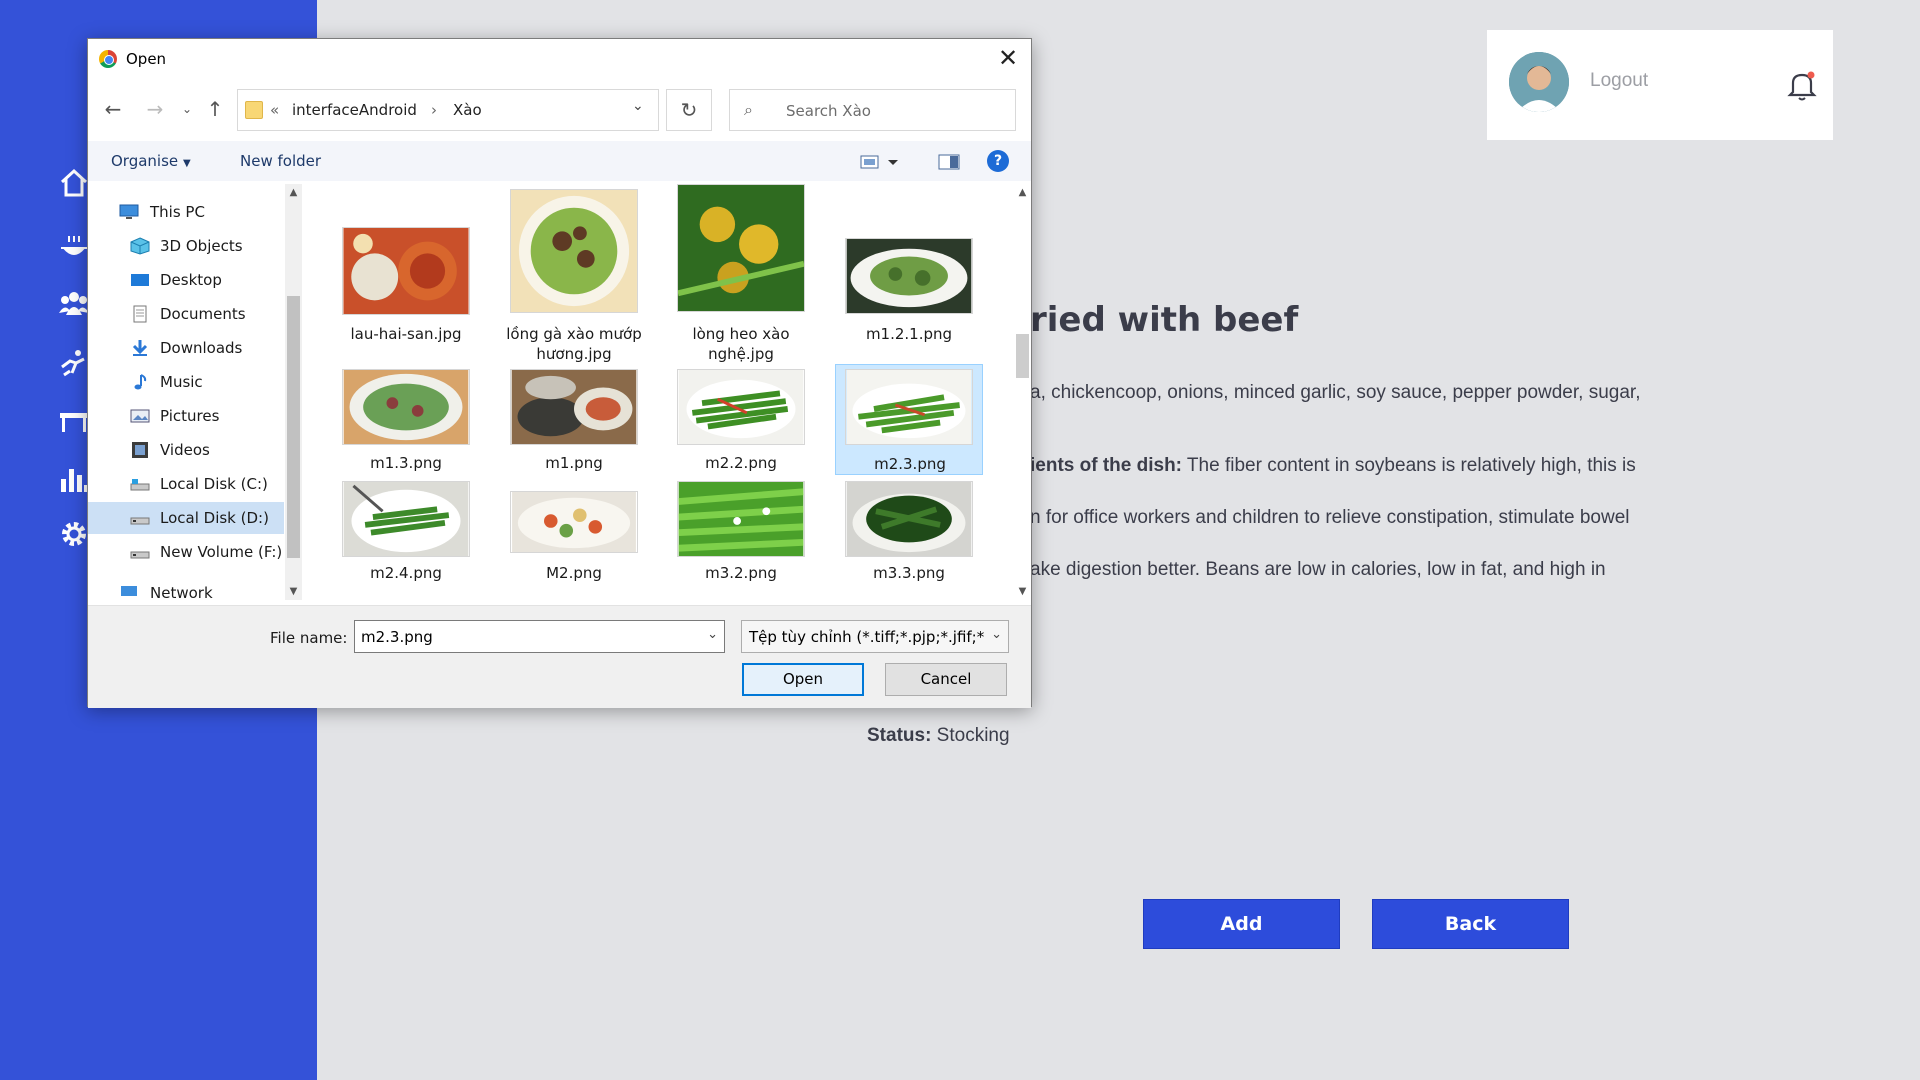 The image size is (1920, 1080). Describe the element at coordinates (880, 164) in the screenshot. I see `change-view-icon` at that location.